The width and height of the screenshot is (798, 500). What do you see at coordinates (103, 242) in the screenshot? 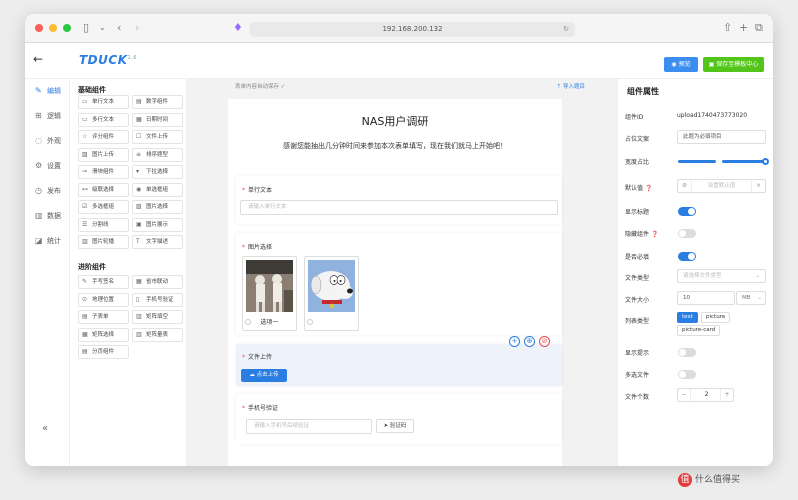
I see `component-item: ▥ 图片轮播` at bounding box center [103, 242].